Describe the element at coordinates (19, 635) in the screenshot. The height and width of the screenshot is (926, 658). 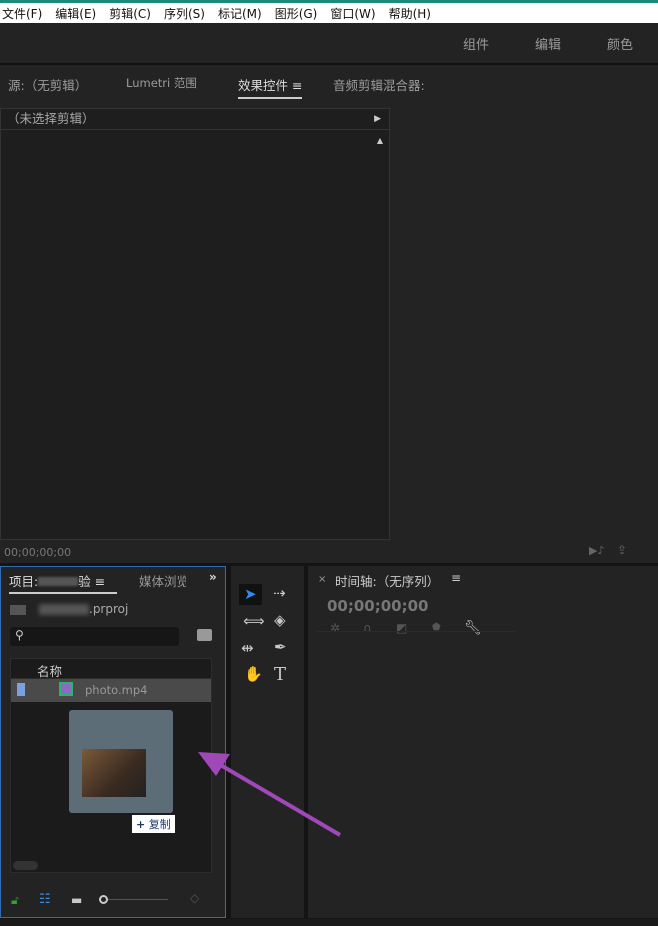
I see `search-icon: ⚲` at that location.